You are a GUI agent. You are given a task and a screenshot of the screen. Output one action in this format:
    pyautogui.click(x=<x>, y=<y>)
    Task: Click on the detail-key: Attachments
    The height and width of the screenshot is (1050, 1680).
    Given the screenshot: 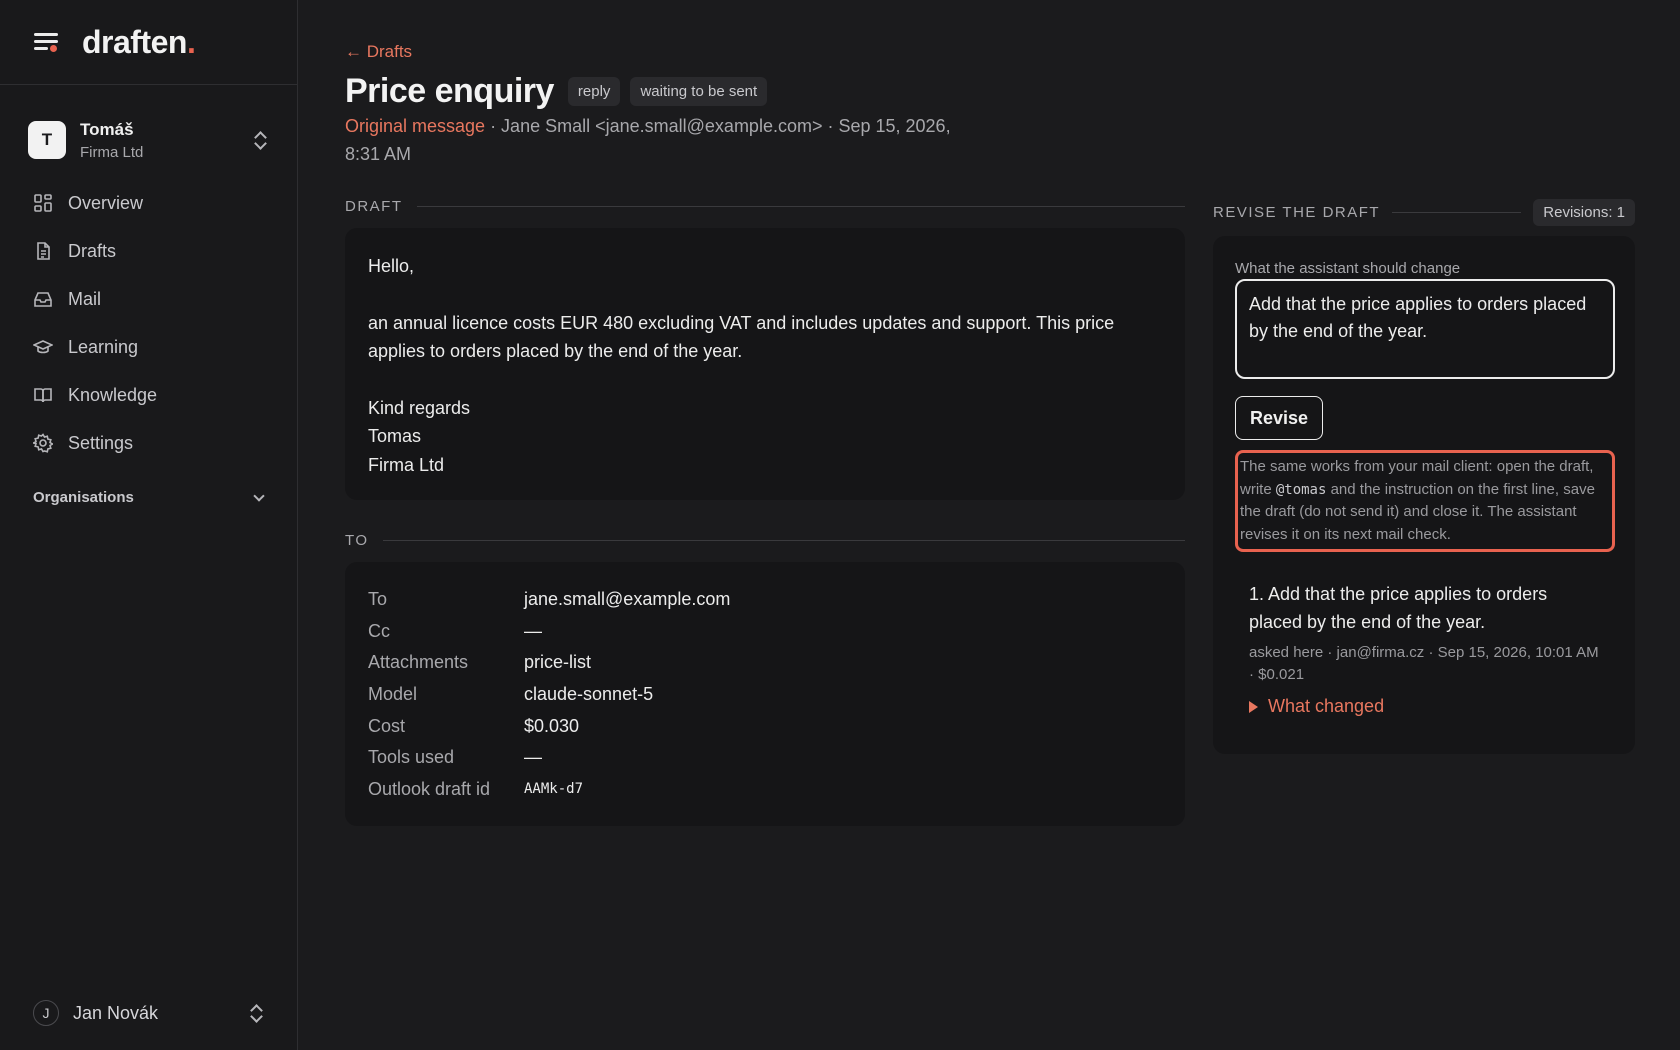 What is the action you would take?
    pyautogui.click(x=418, y=662)
    